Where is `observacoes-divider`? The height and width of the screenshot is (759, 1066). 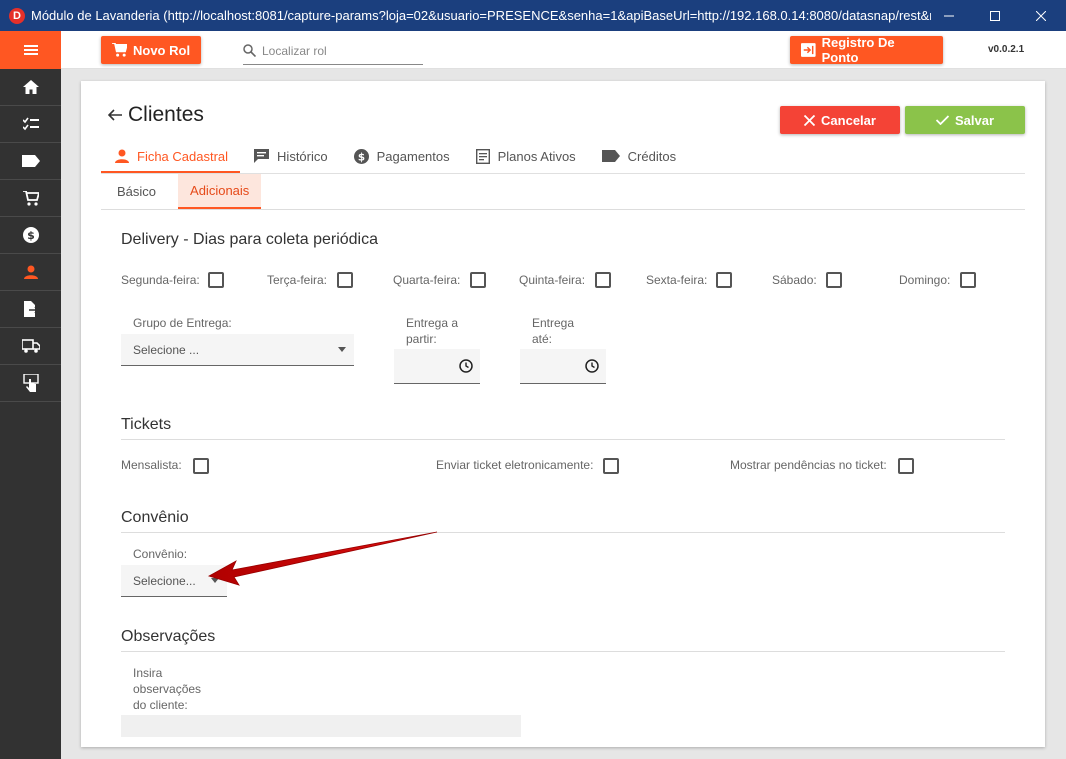 observacoes-divider is located at coordinates (563, 651).